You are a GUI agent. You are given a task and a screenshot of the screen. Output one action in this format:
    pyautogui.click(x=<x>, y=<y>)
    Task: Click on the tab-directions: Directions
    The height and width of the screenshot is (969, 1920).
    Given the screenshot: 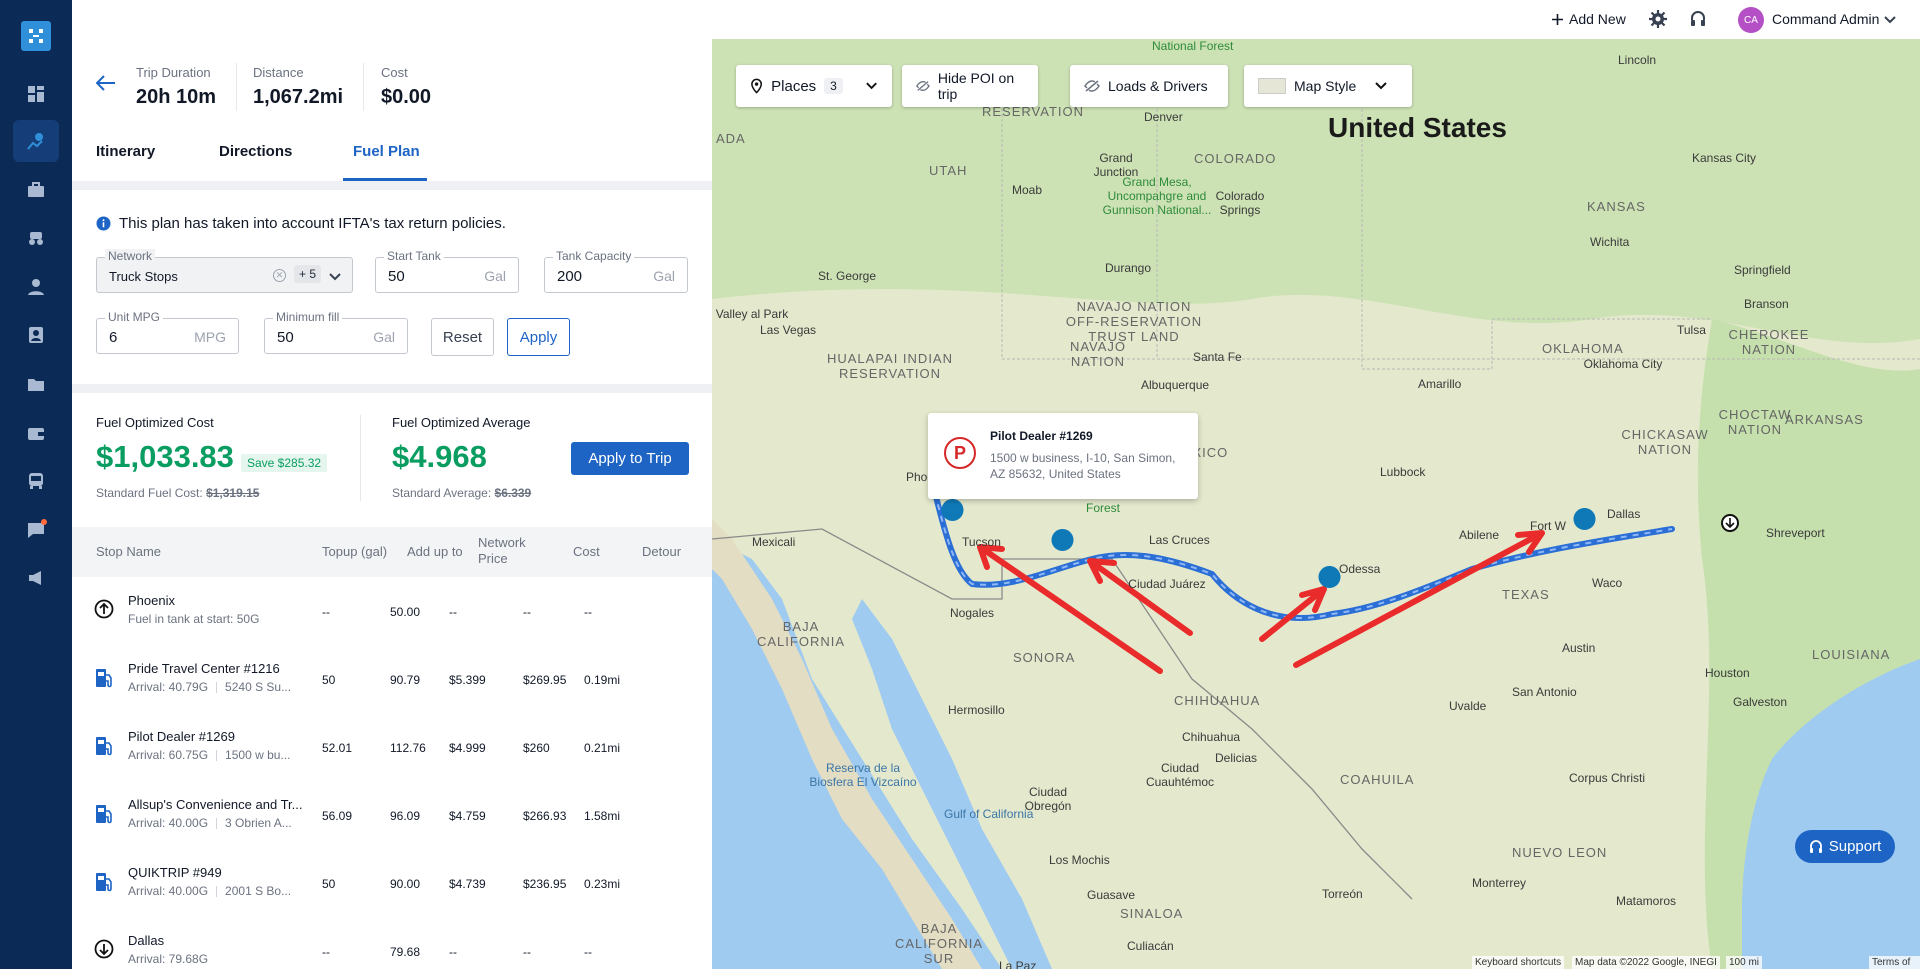 What is the action you would take?
    pyautogui.click(x=255, y=151)
    